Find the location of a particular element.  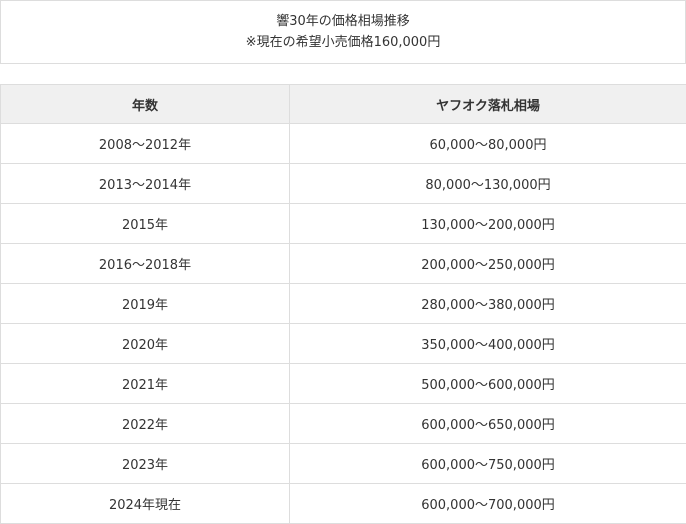

table-row: 2015年 130,000～200,000円 is located at coordinates (343, 223).